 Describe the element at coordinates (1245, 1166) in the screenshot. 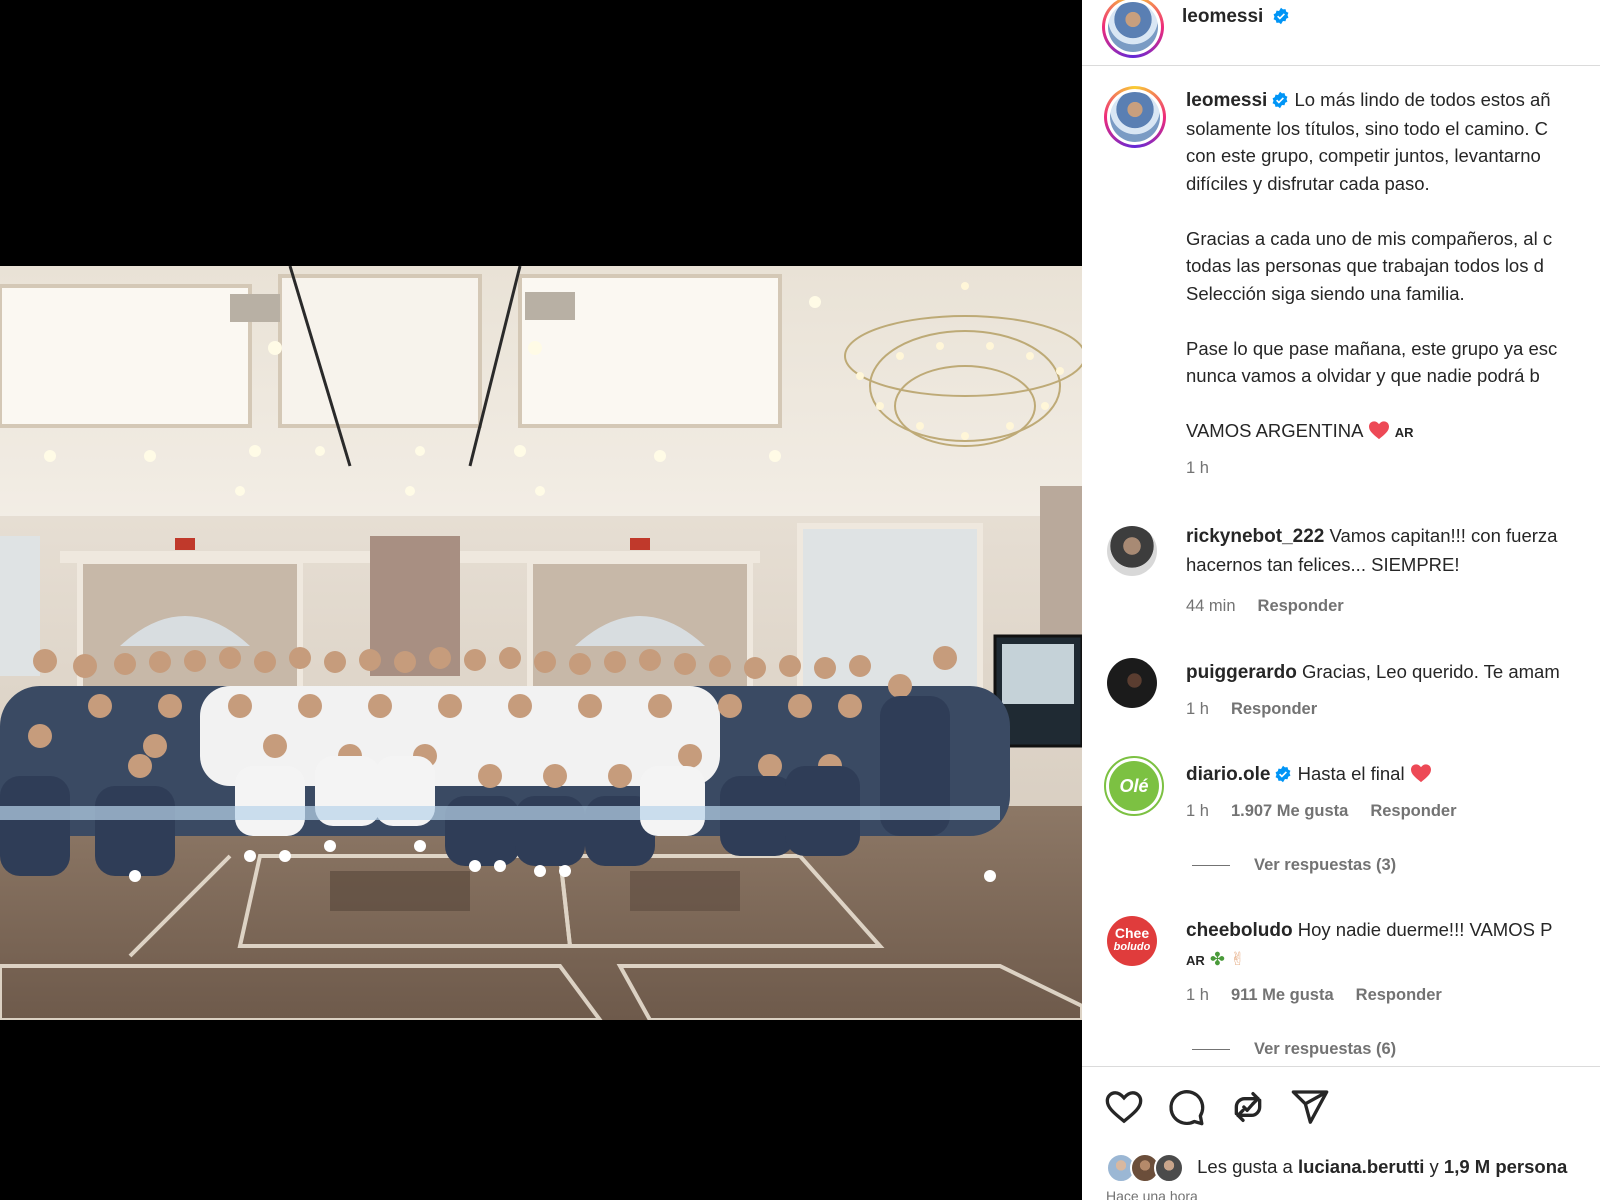

I see `likes-prefix: Les gusta a` at that location.